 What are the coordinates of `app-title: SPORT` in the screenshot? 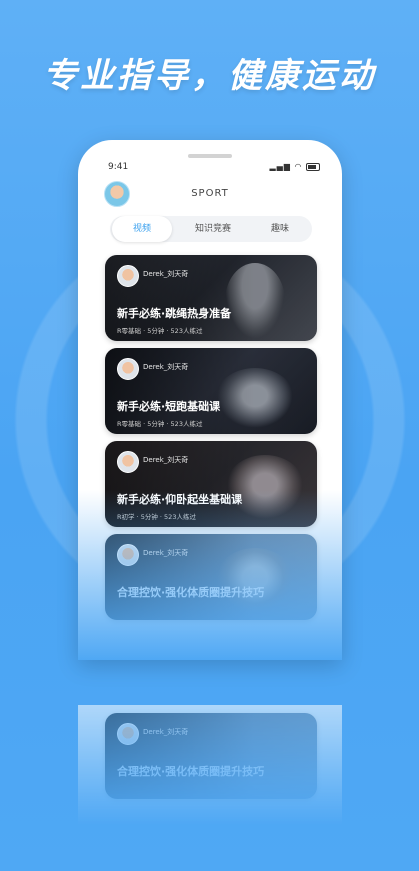 It's located at (210, 193).